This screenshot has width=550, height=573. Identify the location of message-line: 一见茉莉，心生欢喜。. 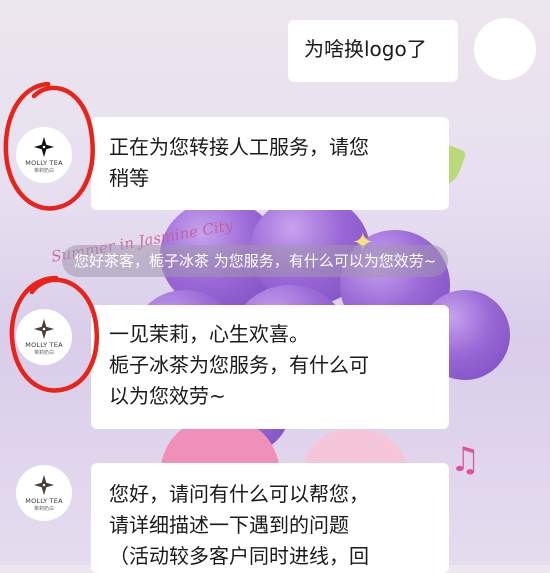
(209, 334).